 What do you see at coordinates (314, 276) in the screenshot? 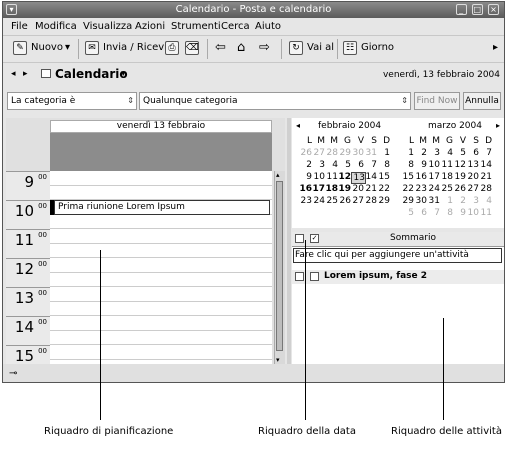
I see `task-checkbox` at bounding box center [314, 276].